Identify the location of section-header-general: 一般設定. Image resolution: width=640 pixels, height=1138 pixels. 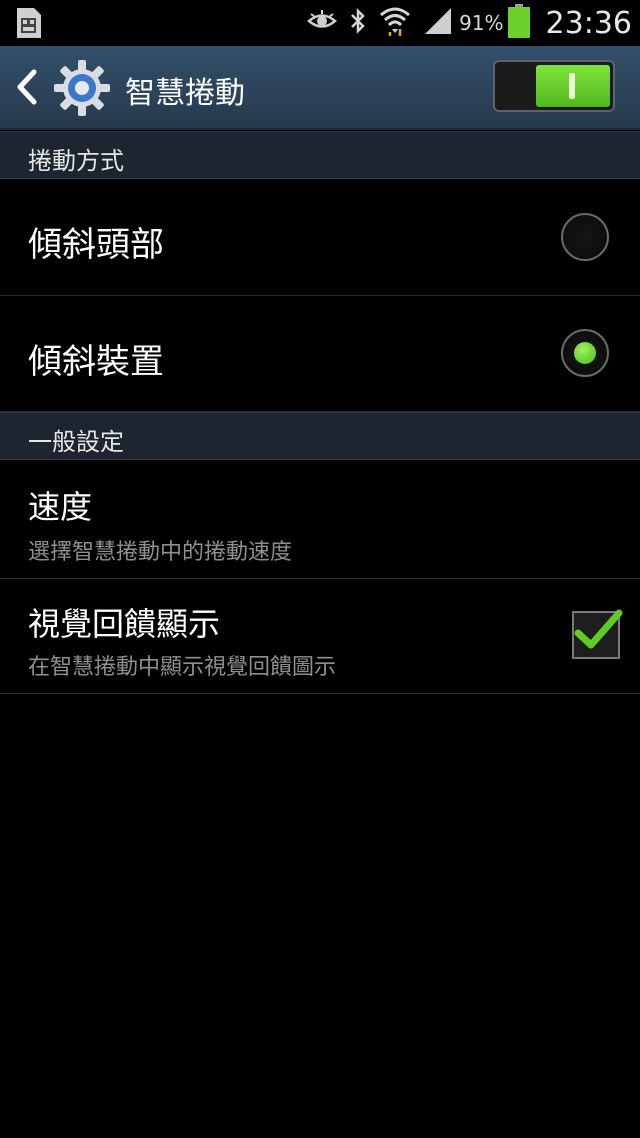
(320, 436).